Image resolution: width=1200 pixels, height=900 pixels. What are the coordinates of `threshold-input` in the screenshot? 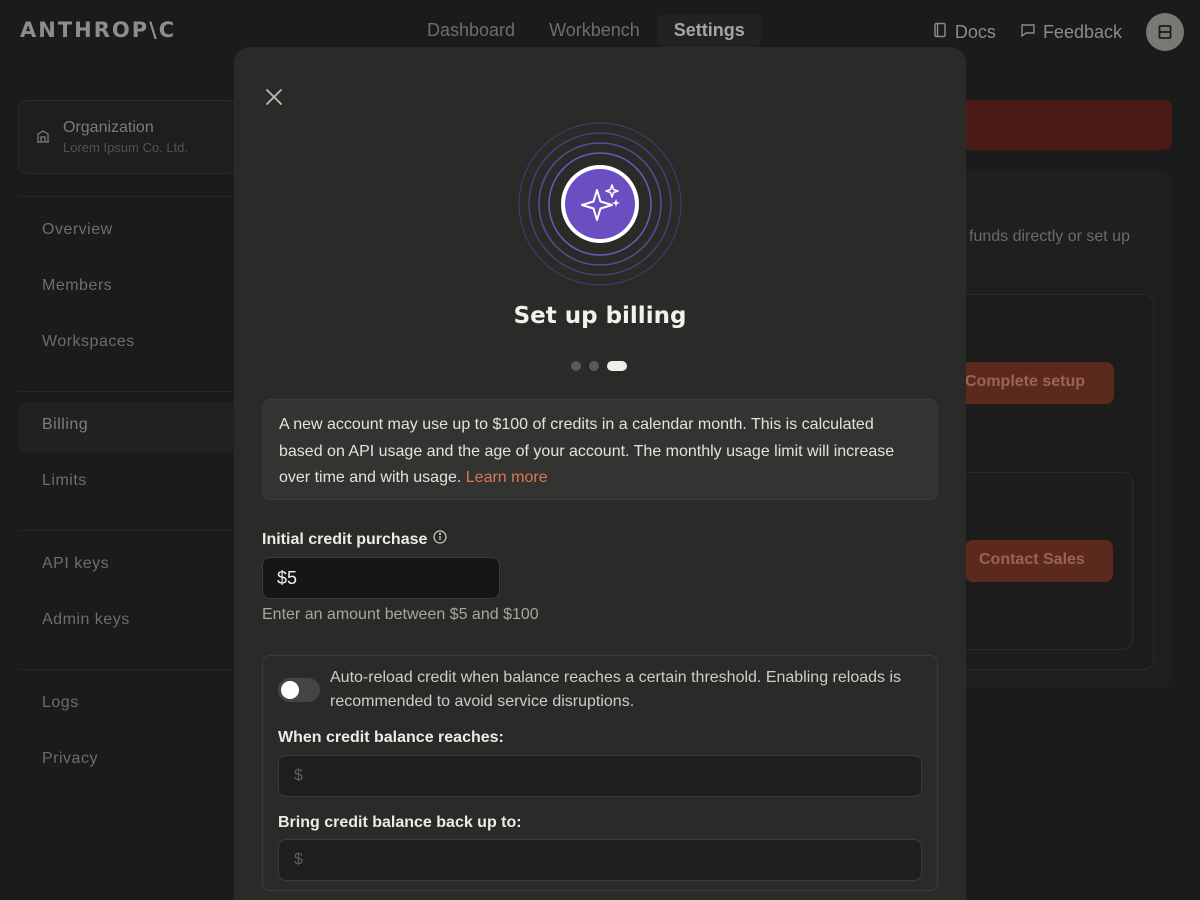 It's located at (600, 776).